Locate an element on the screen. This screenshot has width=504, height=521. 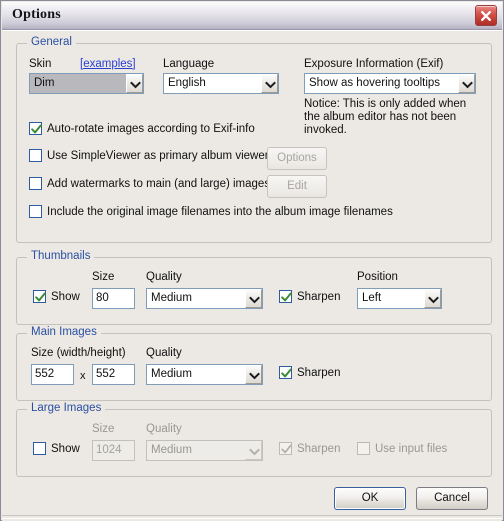
window-title: Options is located at coordinates (36, 14).